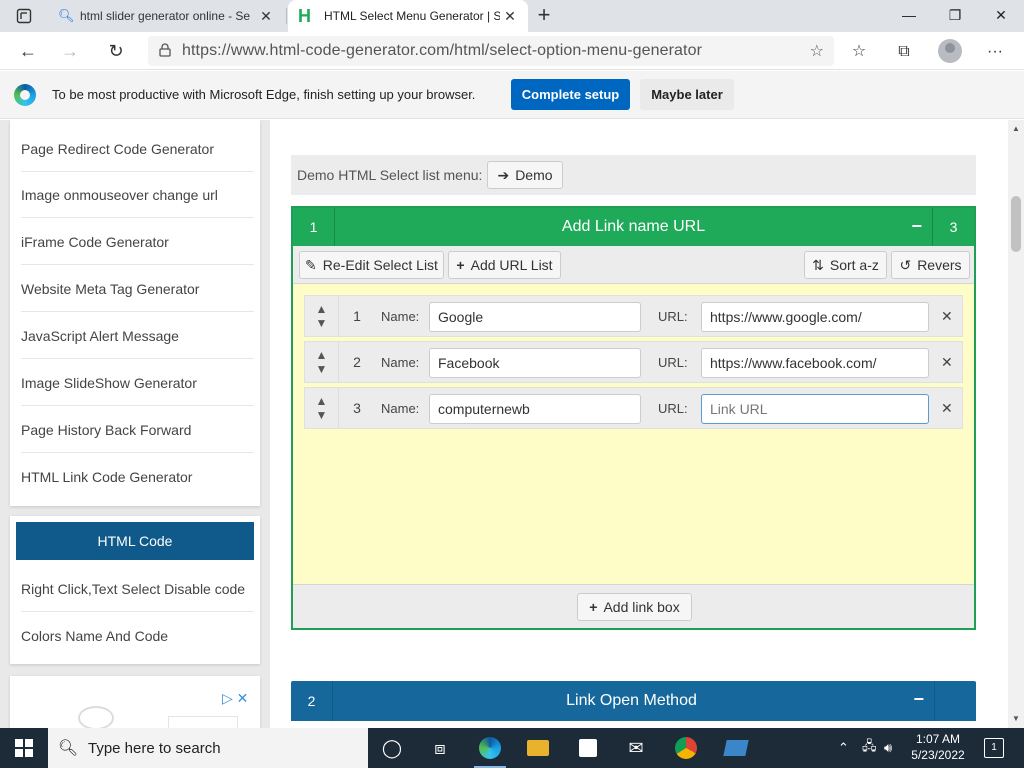  Describe the element at coordinates (286, 16) in the screenshot. I see `tab-separator` at that location.